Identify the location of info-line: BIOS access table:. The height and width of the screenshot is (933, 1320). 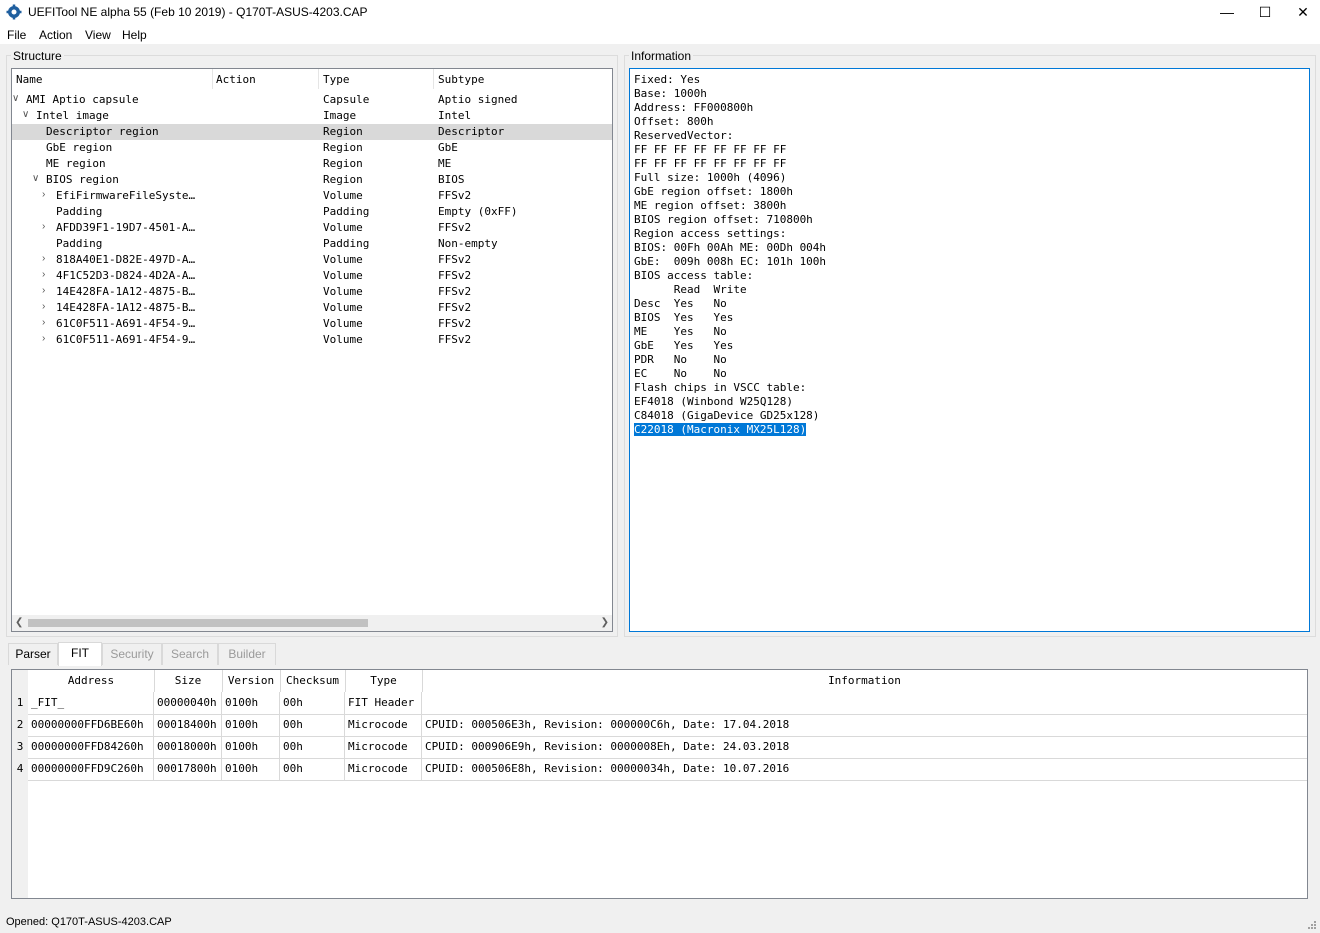
(694, 275).